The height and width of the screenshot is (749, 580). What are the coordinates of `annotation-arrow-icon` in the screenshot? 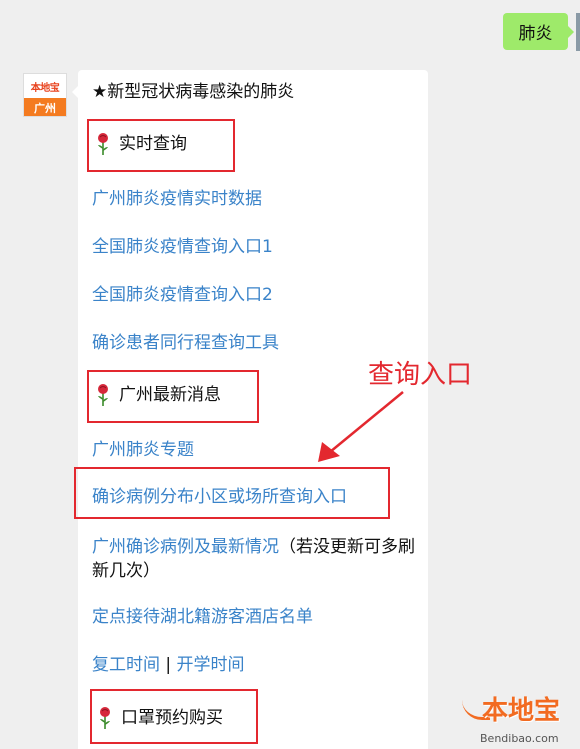 It's located at (361, 426).